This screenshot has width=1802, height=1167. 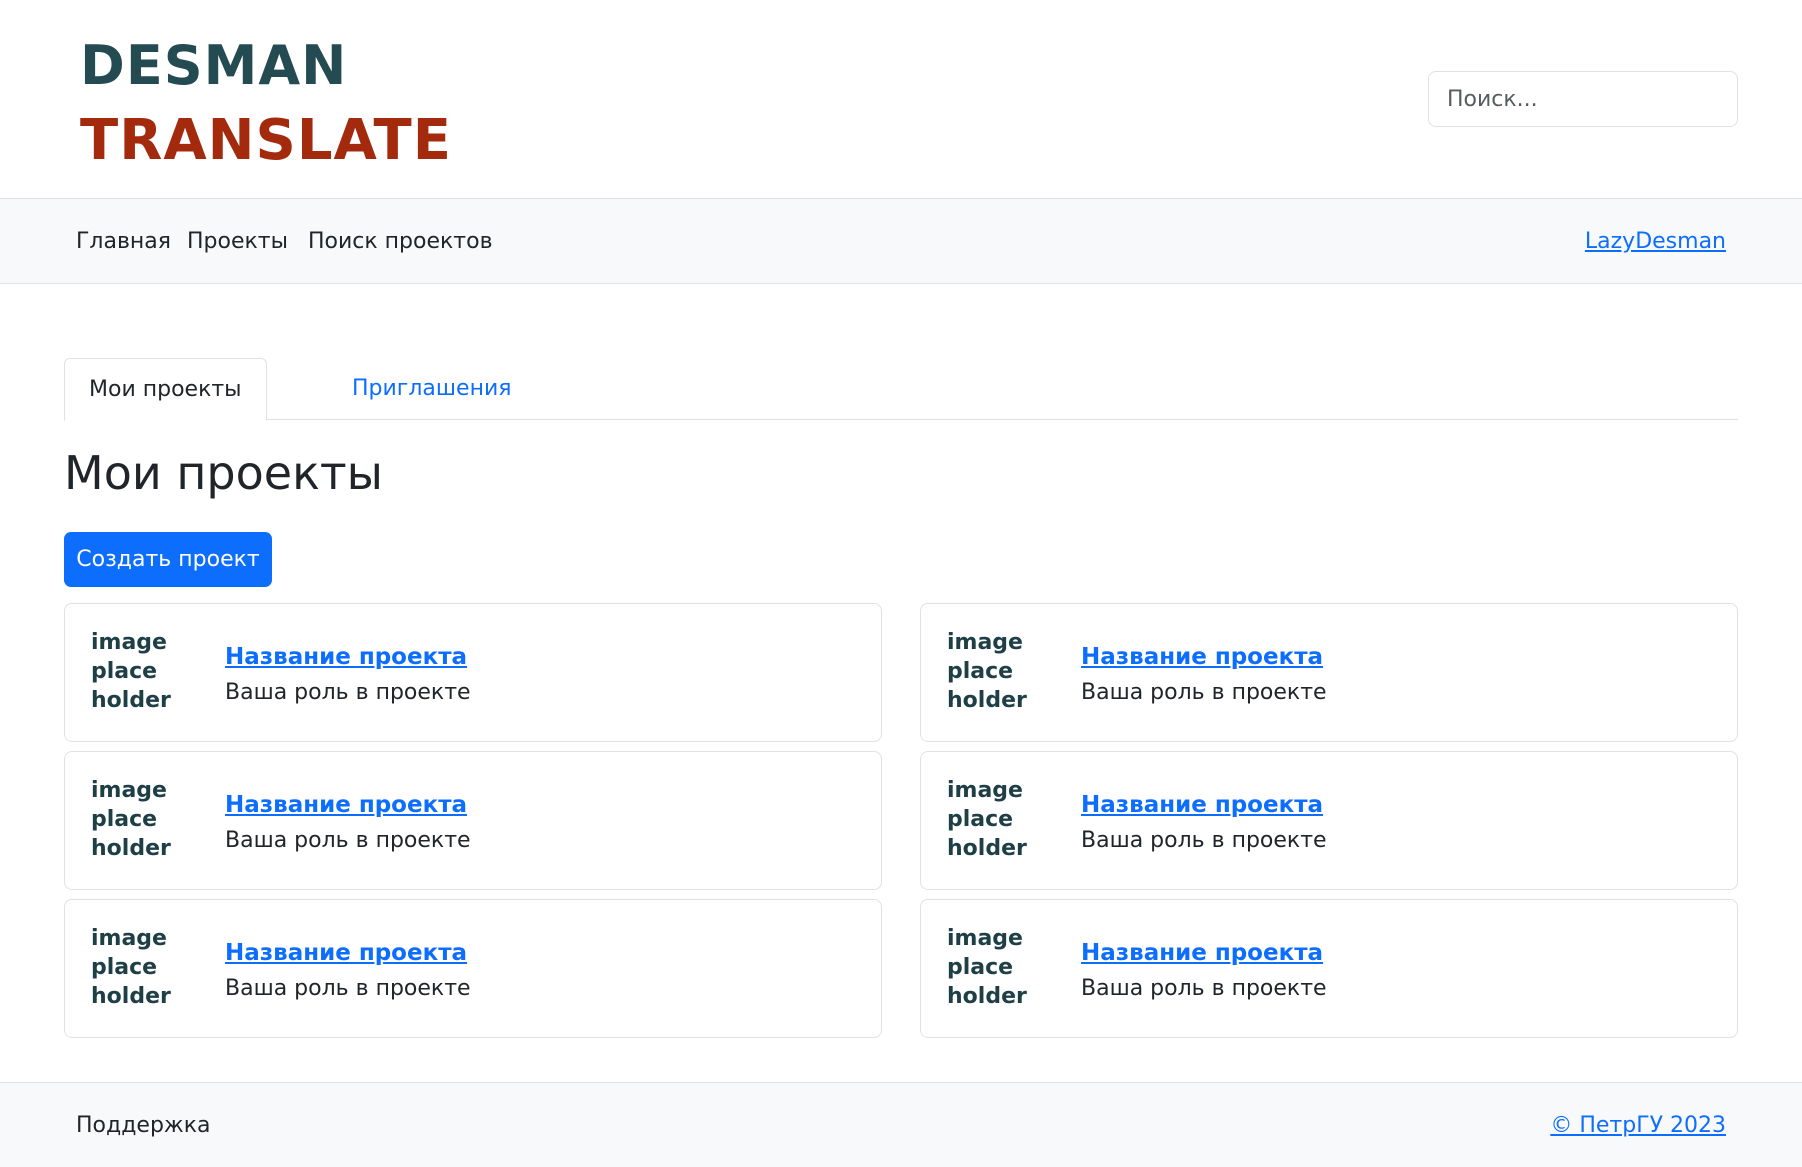 What do you see at coordinates (223, 473) in the screenshot?
I see `page-title: Мои проекты` at bounding box center [223, 473].